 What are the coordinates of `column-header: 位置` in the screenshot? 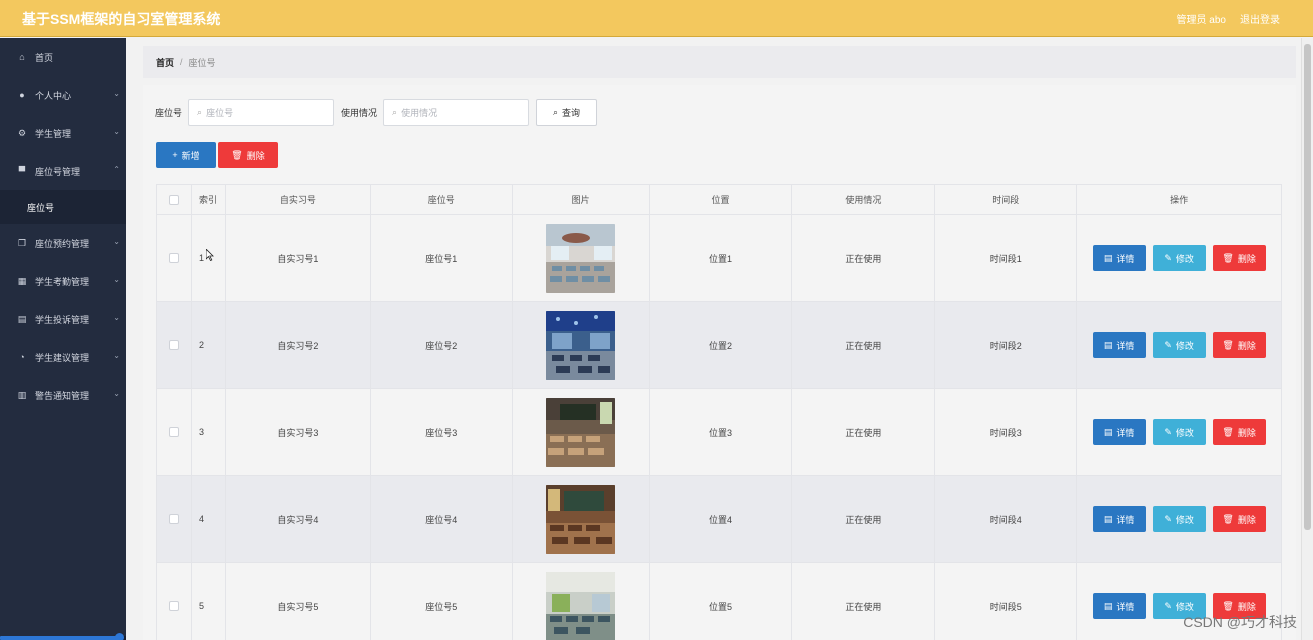 It's located at (721, 200).